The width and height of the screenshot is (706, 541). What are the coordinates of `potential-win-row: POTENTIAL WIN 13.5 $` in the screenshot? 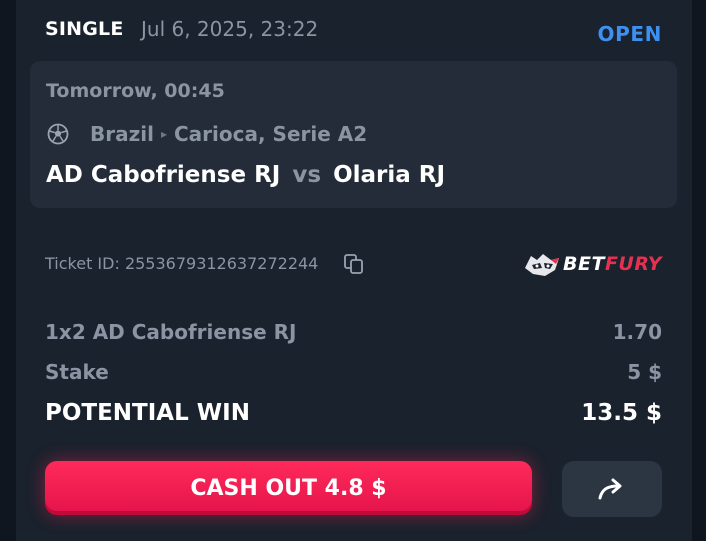 It's located at (353, 420).